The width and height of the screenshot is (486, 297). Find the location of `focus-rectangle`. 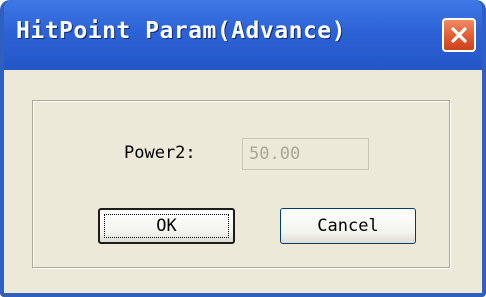

focus-rectangle is located at coordinates (166, 226).